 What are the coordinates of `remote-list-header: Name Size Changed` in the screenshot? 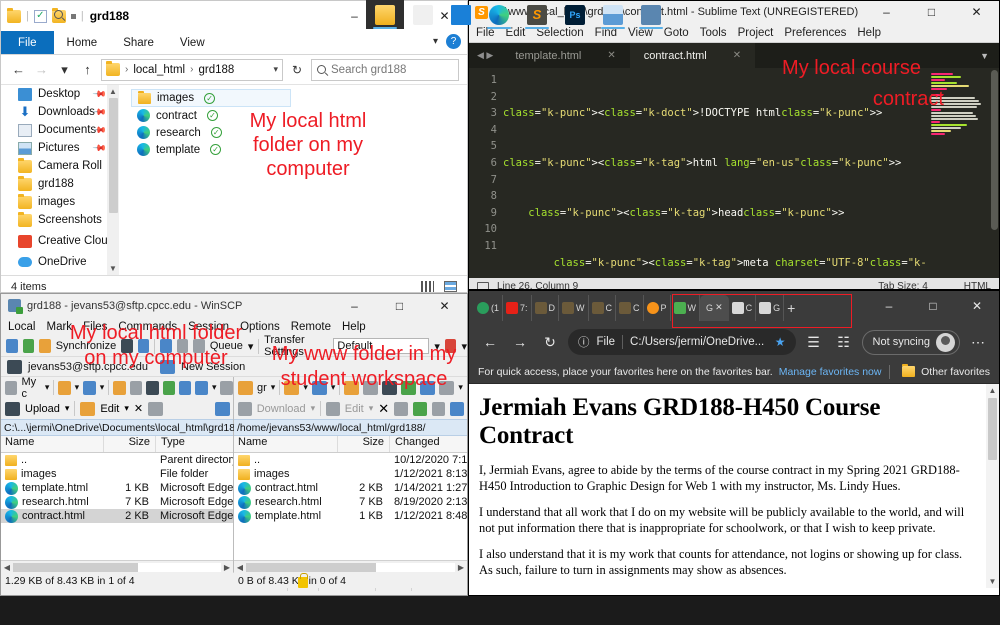 It's located at (350, 444).